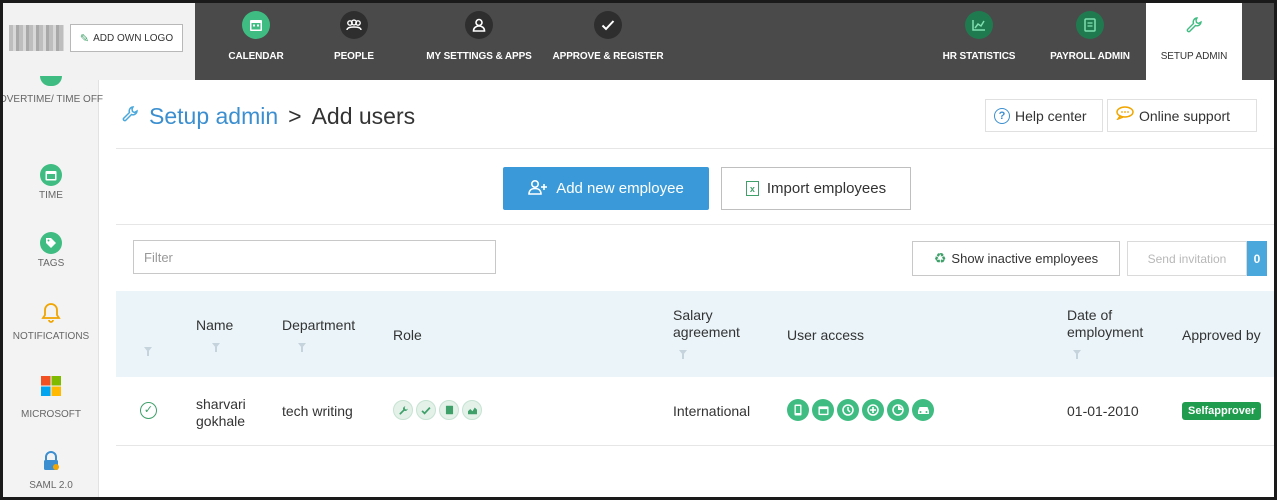  What do you see at coordinates (214, 334) in the screenshot?
I see `column-header-name: Name` at bounding box center [214, 334].